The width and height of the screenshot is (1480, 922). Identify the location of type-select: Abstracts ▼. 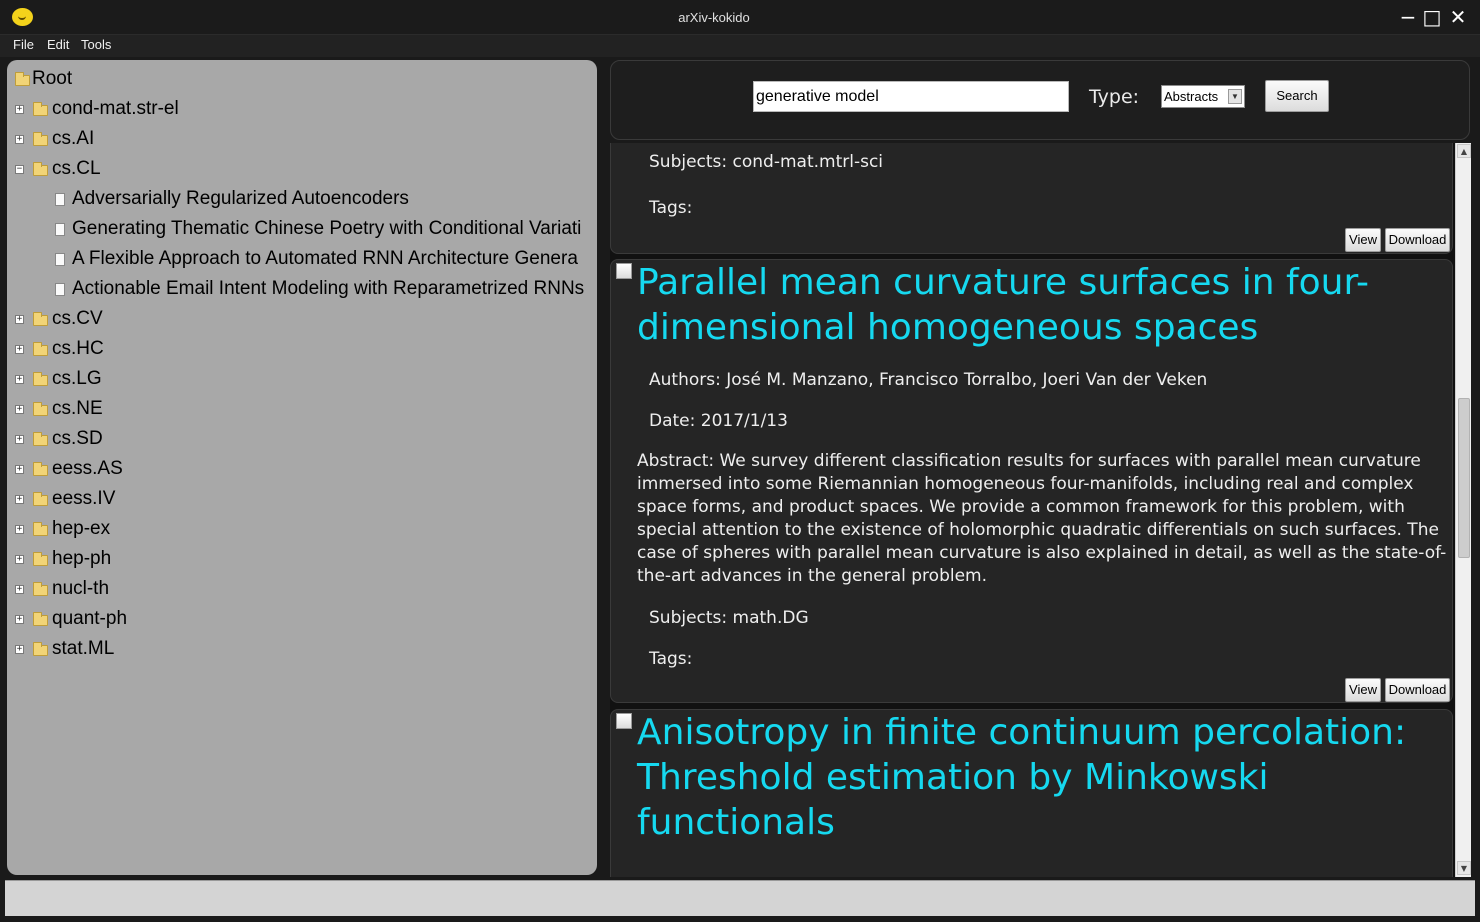
(1203, 96).